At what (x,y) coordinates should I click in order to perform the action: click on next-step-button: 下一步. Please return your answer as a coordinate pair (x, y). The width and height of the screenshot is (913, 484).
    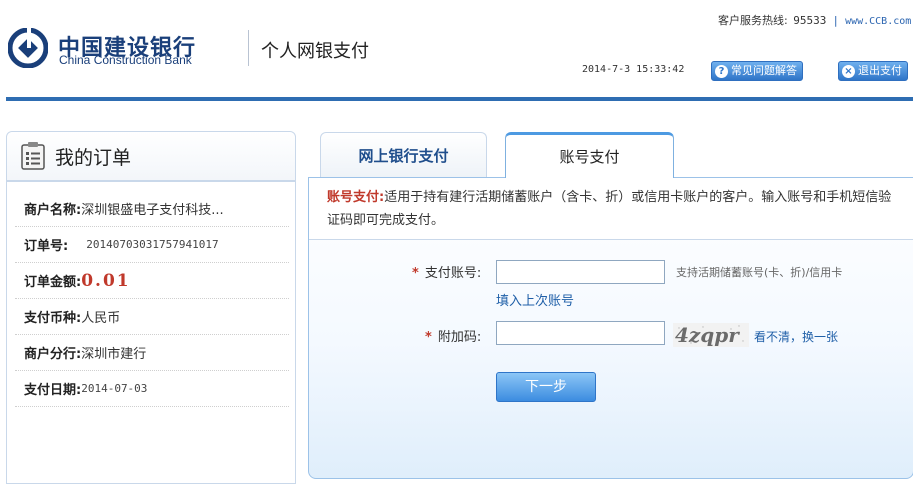
    Looking at the image, I should click on (546, 387).